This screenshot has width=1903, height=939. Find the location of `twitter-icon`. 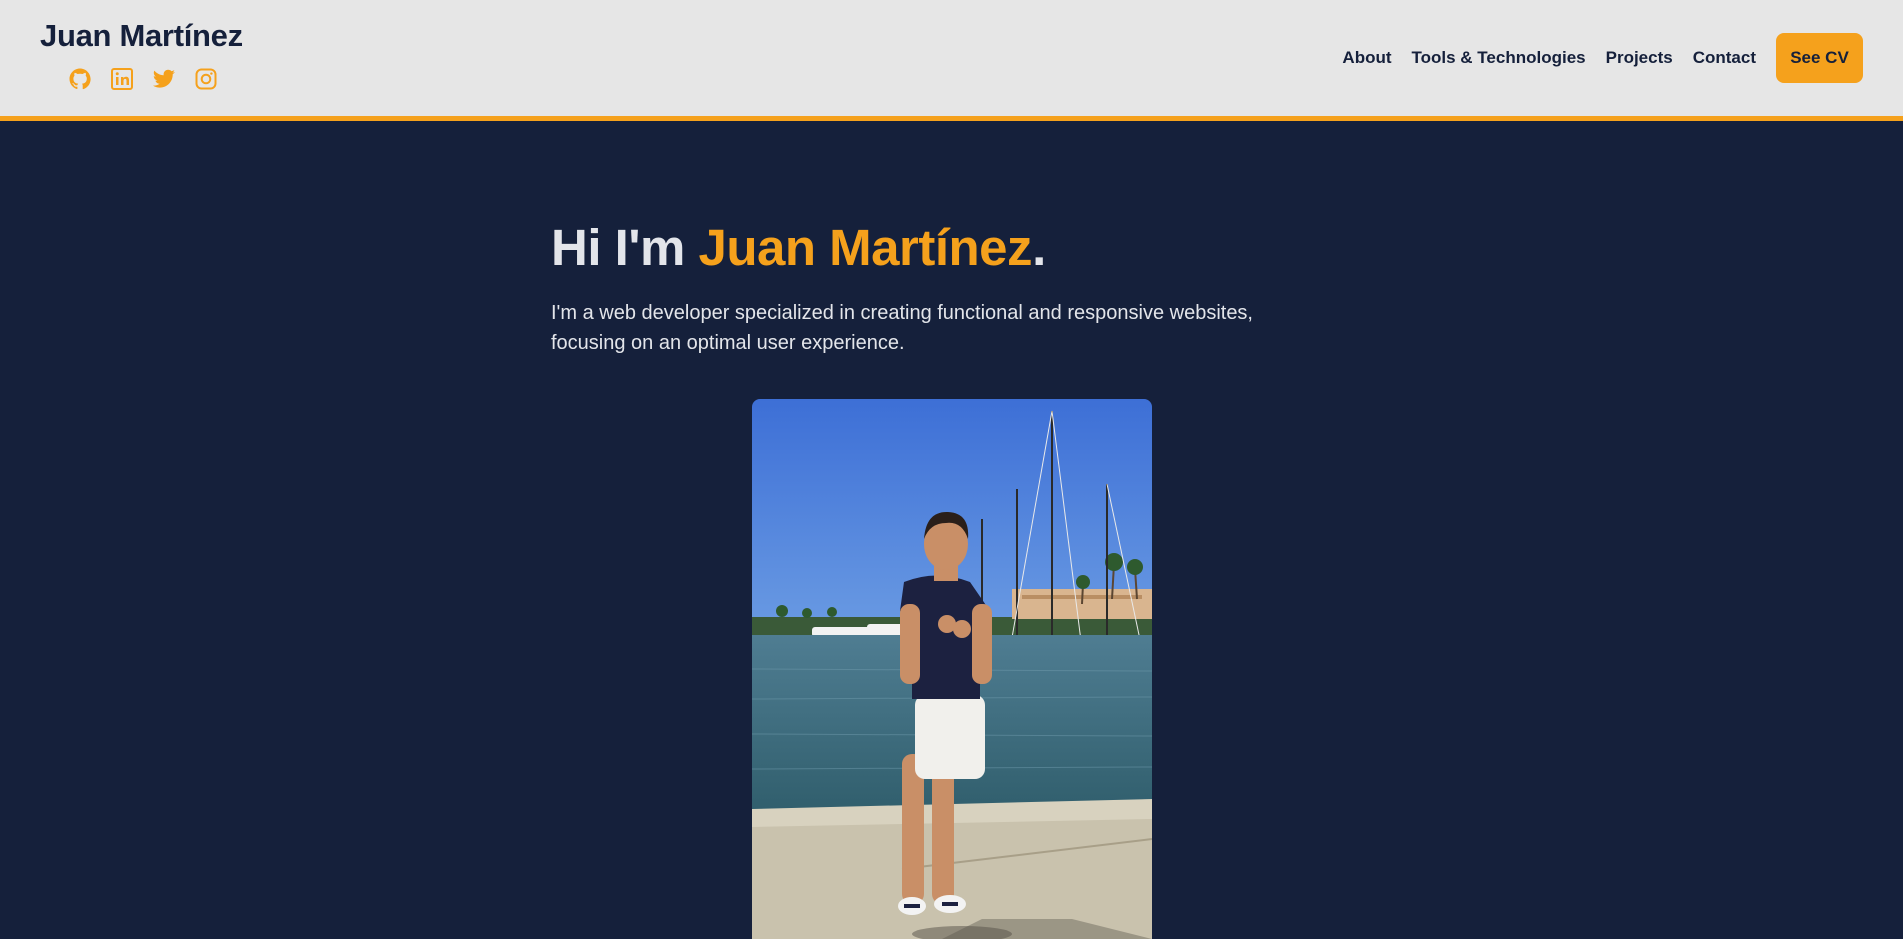

twitter-icon is located at coordinates (164, 79).